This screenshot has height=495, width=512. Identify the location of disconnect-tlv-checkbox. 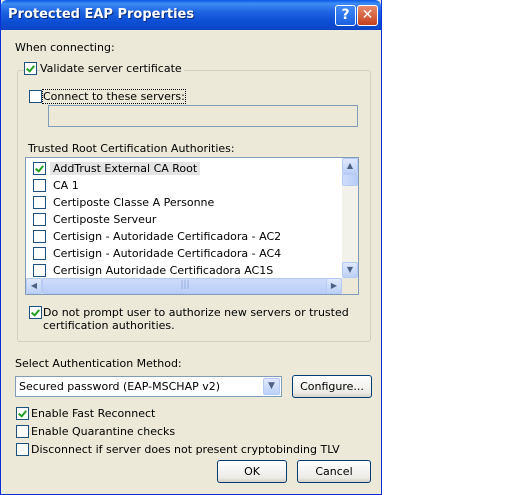
(22, 449).